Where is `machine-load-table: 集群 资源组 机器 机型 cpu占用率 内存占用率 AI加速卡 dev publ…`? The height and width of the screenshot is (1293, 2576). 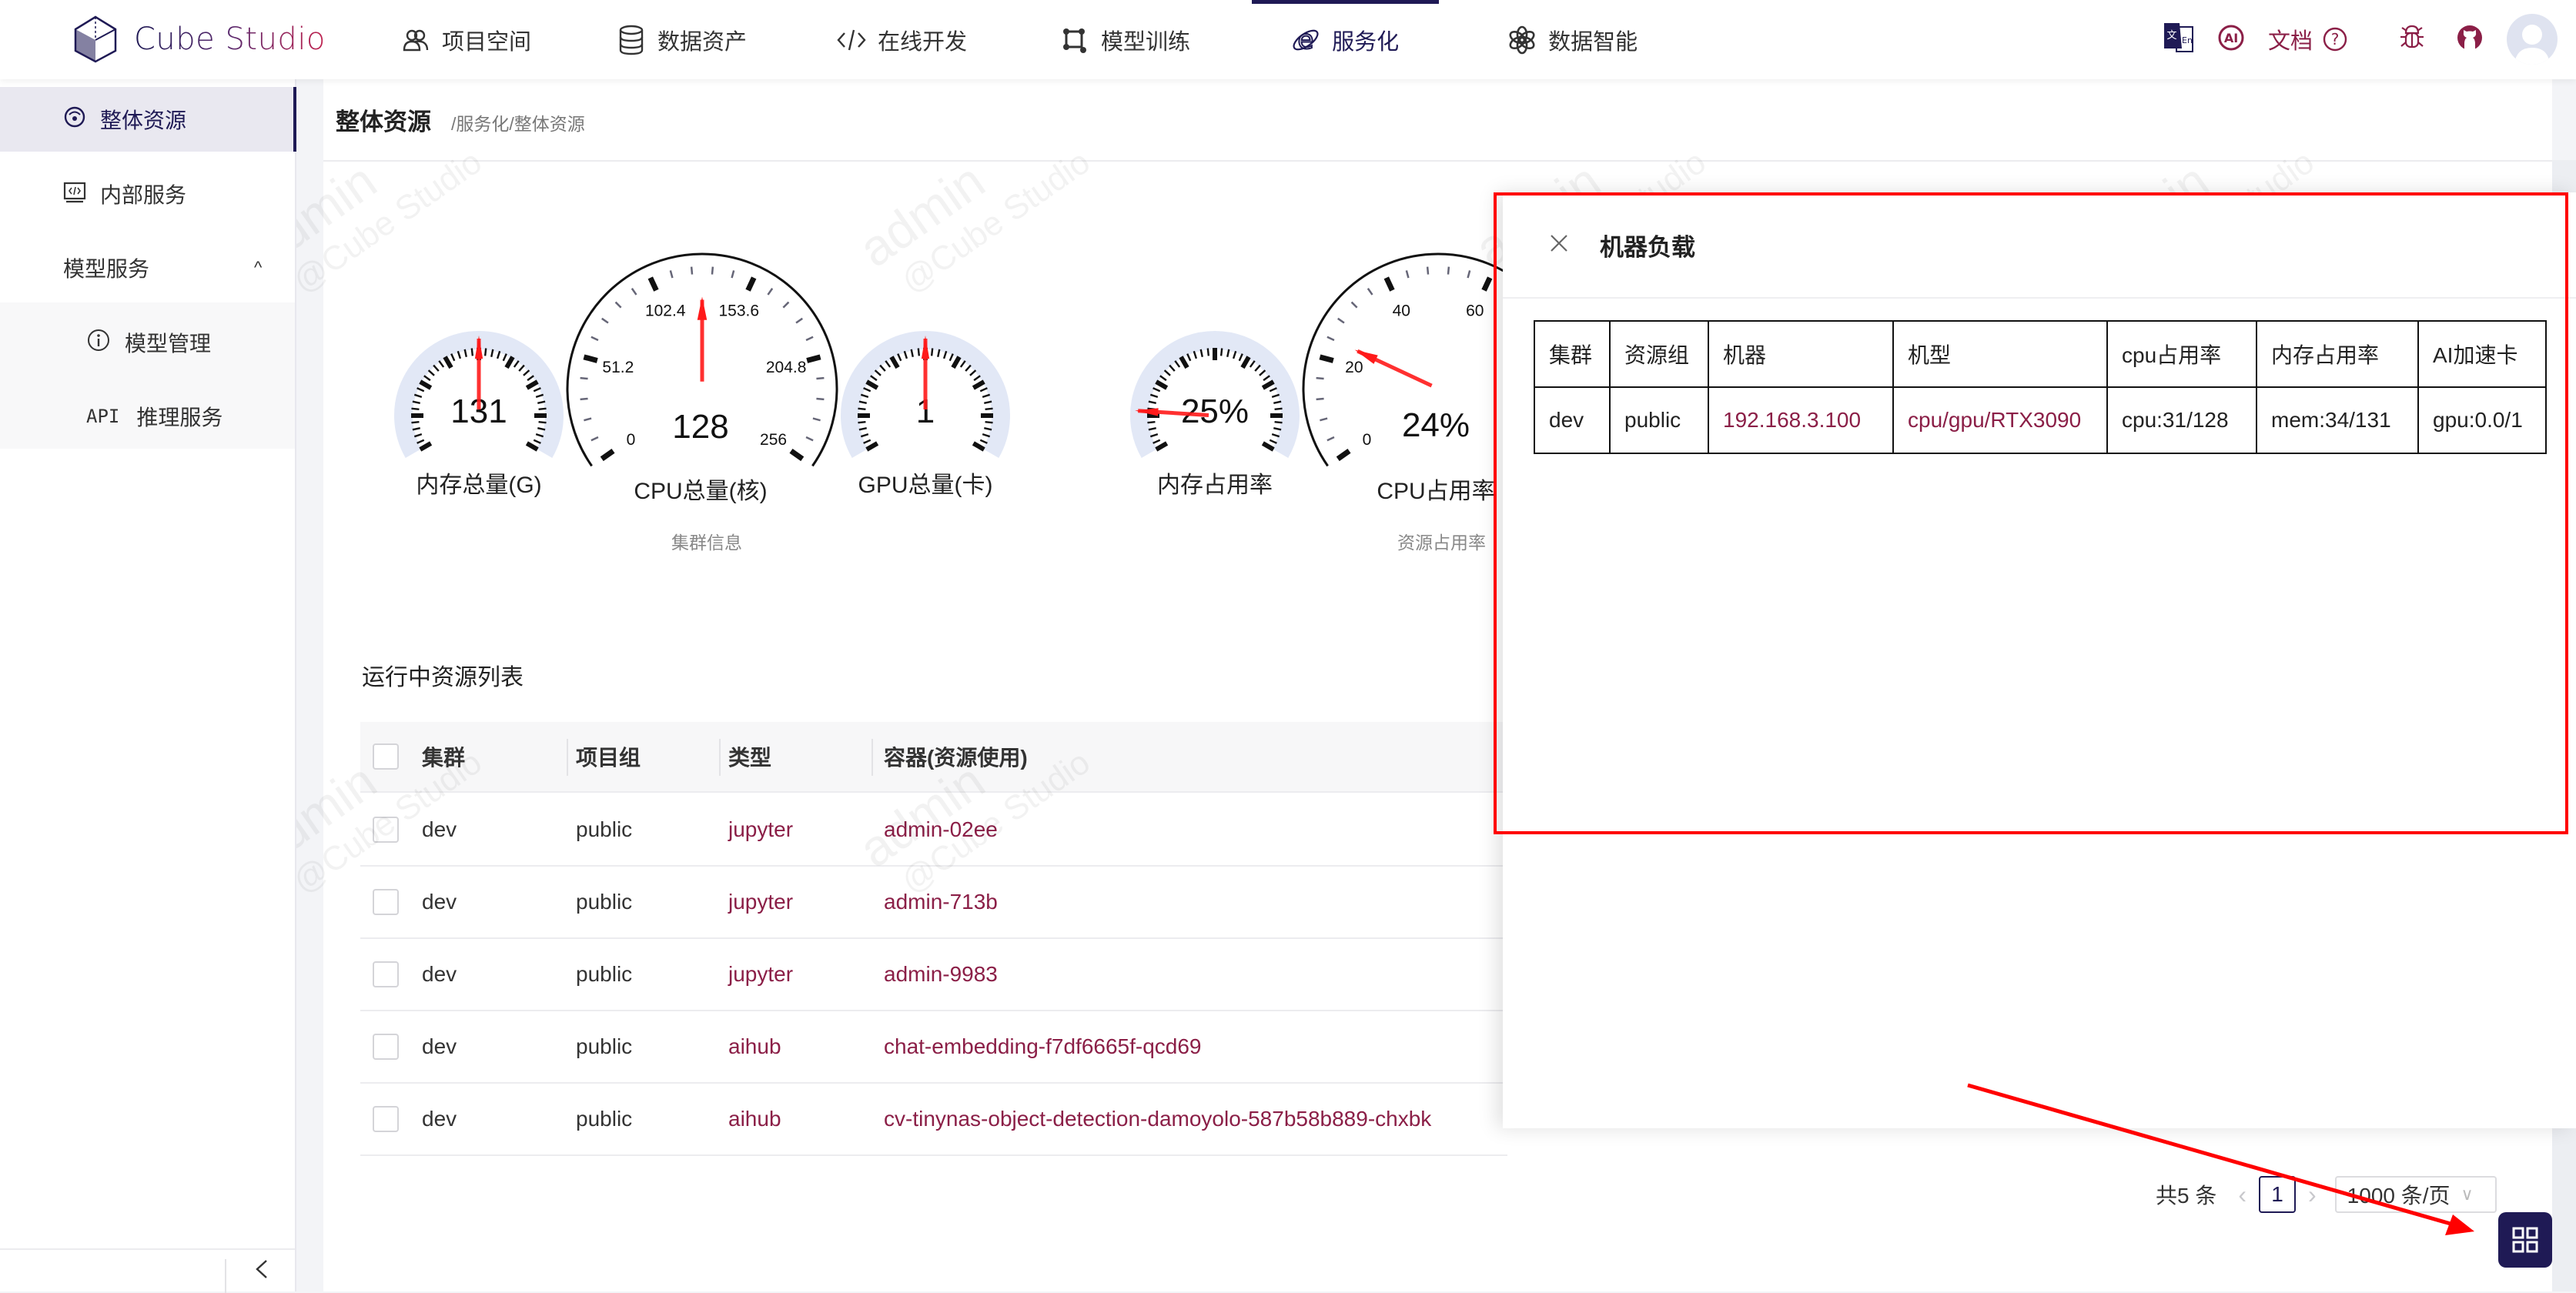
machine-load-table: 集群 资源组 机器 机型 cpu占用率 内存占用率 AI加速卡 dev publ… is located at coordinates (2041, 387).